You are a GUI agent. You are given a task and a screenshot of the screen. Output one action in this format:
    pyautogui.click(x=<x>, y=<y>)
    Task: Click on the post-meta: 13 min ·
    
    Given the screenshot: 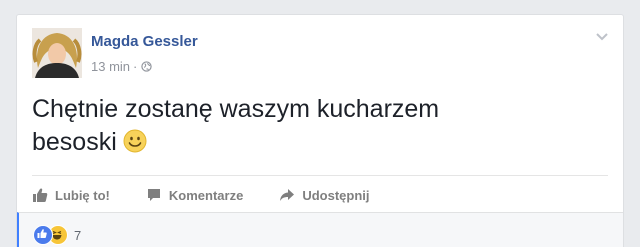 What is the action you would take?
    pyautogui.click(x=122, y=66)
    